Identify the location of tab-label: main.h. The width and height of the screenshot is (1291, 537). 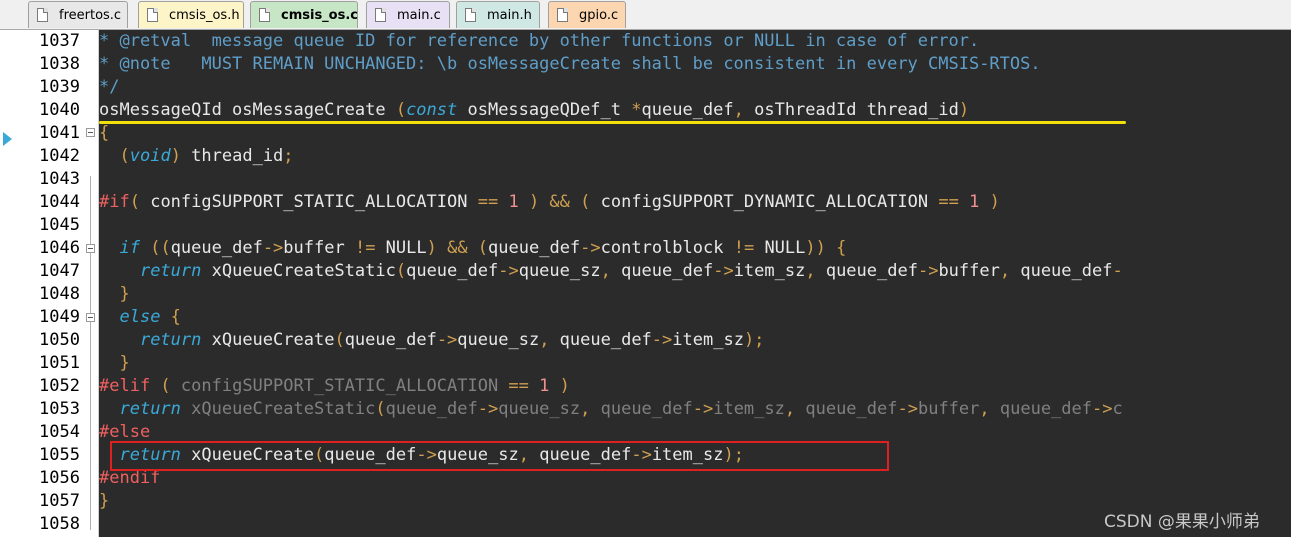
(509, 15).